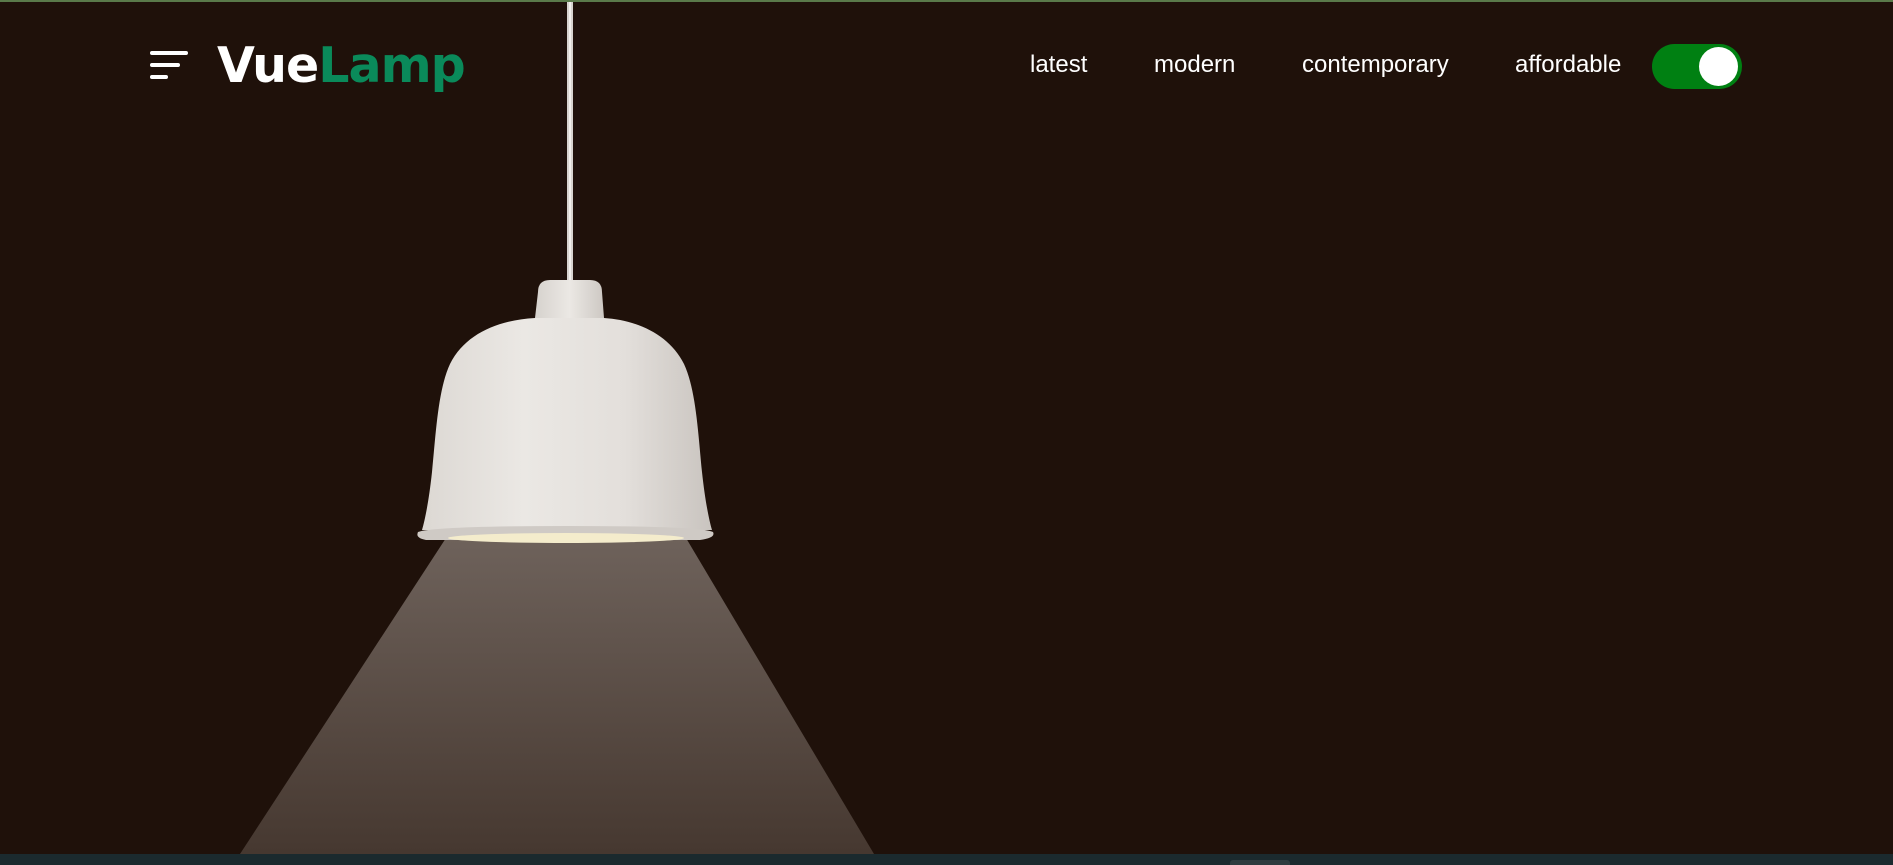 The height and width of the screenshot is (865, 1893). What do you see at coordinates (169, 66) in the screenshot?
I see `hamburger-menu-icon` at bounding box center [169, 66].